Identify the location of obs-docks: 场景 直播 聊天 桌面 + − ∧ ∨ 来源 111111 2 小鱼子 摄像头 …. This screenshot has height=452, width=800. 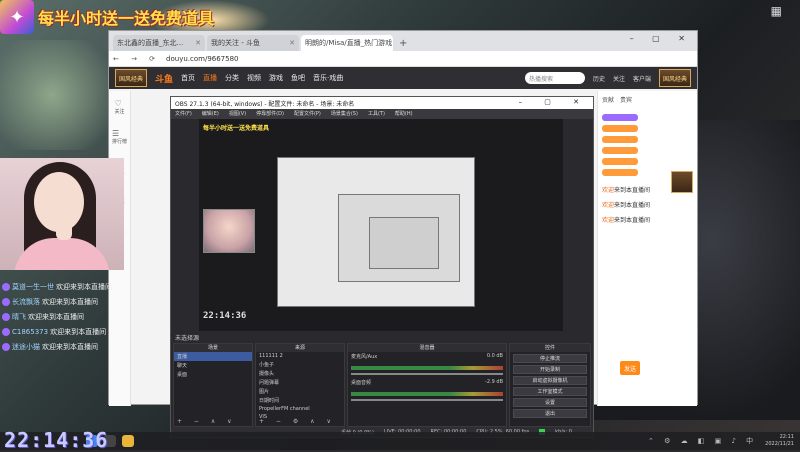
(382, 385).